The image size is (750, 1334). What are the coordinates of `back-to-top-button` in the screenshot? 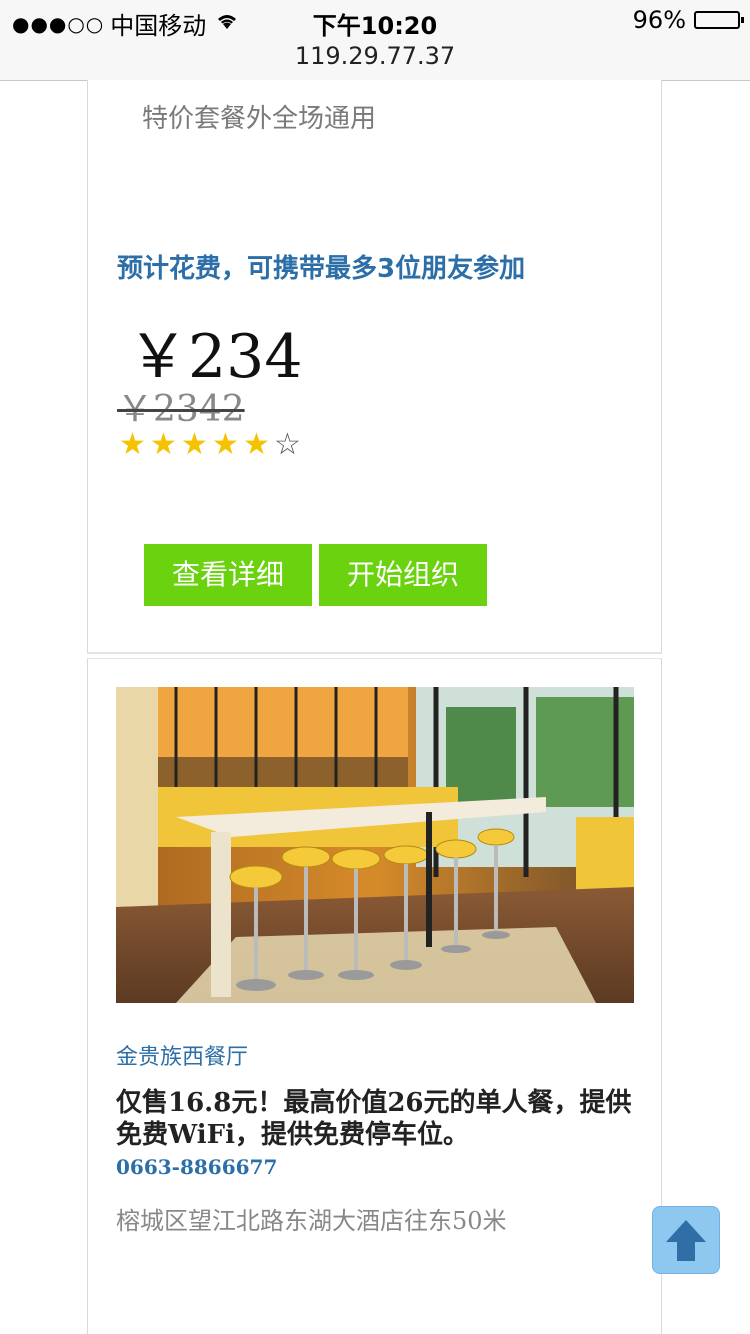 It's located at (686, 1240).